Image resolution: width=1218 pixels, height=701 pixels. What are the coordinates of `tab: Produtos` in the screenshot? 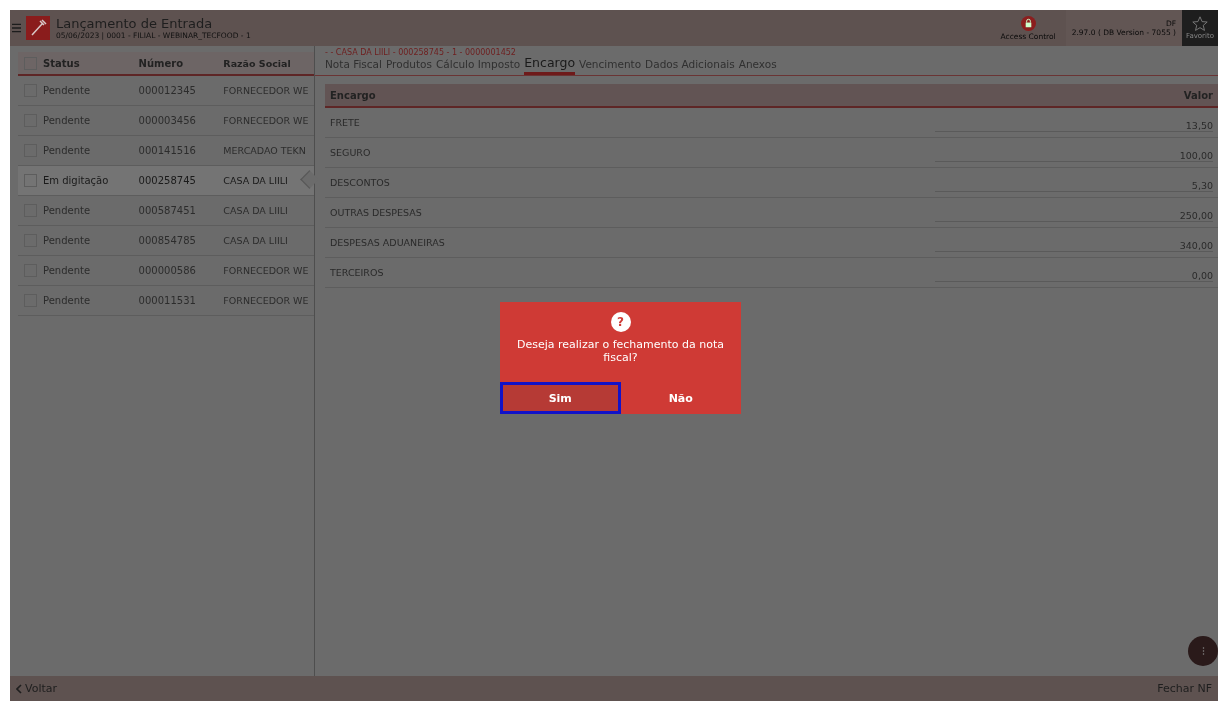 It's located at (408, 66).